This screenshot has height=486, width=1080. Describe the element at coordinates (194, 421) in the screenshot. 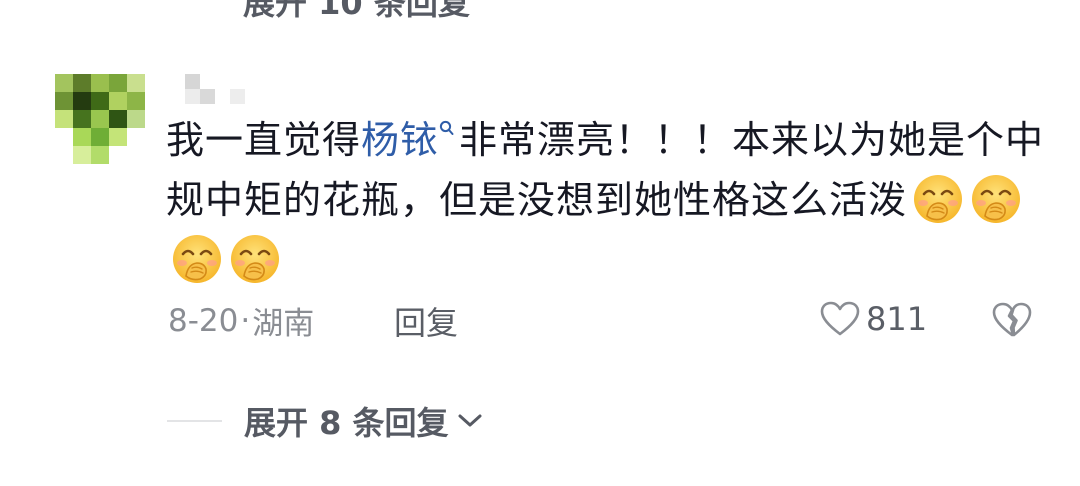

I see `divider-line` at that location.